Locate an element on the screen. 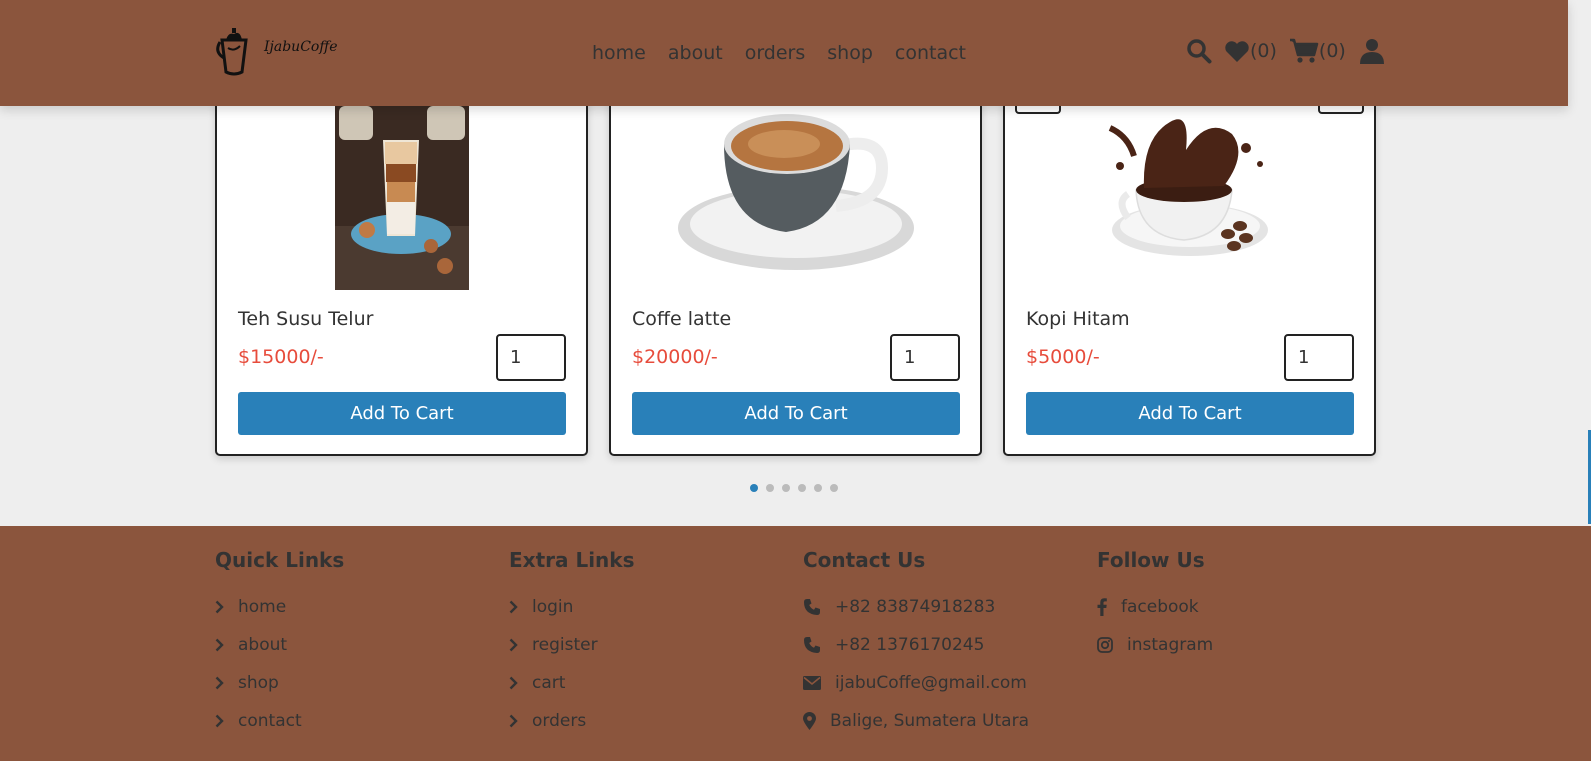  user-icon is located at coordinates (1371, 51).